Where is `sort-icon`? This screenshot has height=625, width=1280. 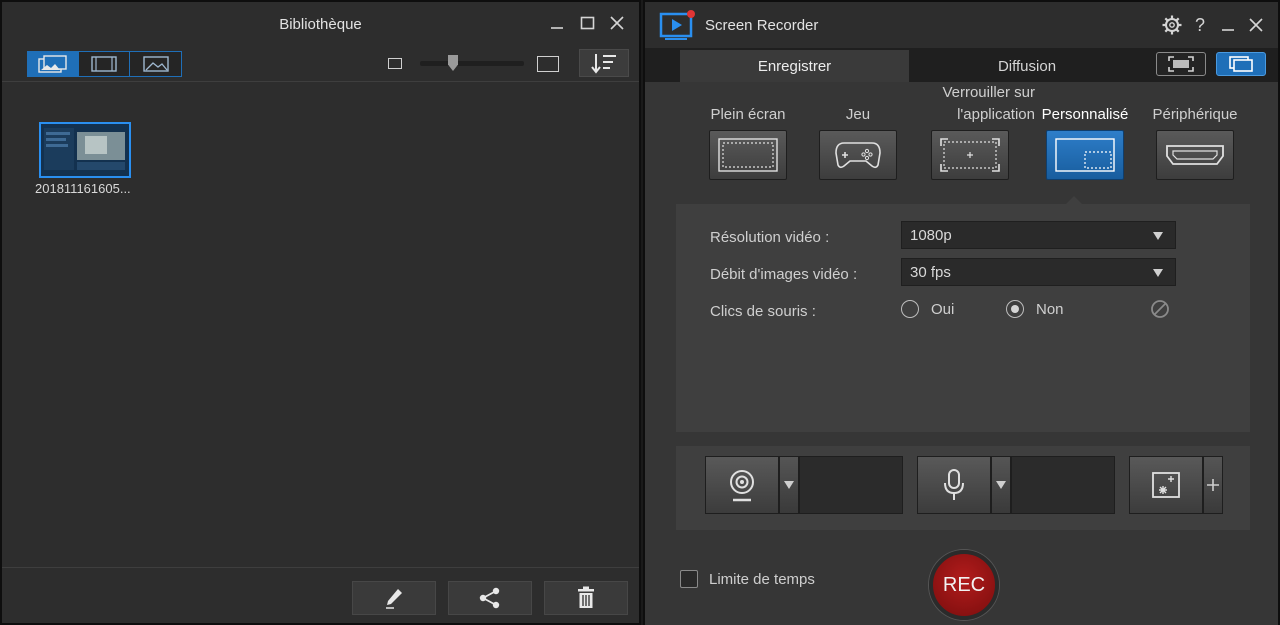 sort-icon is located at coordinates (603, 64).